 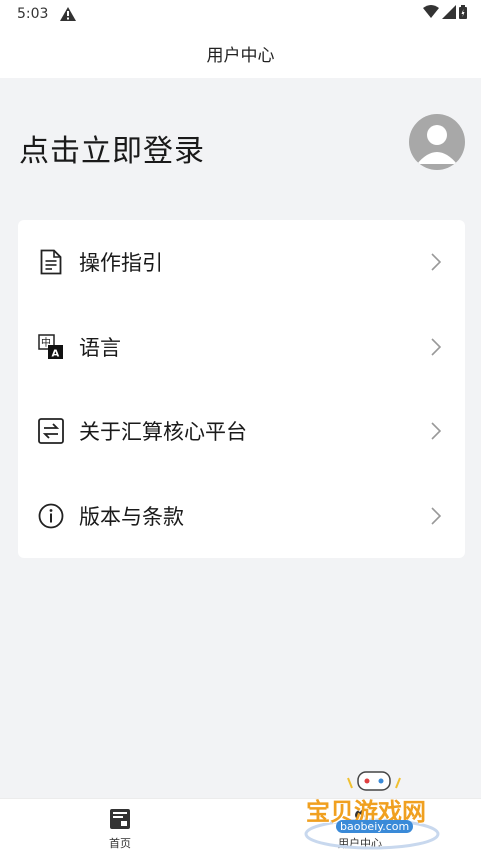 I want to click on status-bar: 5:03, so click(x=240, y=14).